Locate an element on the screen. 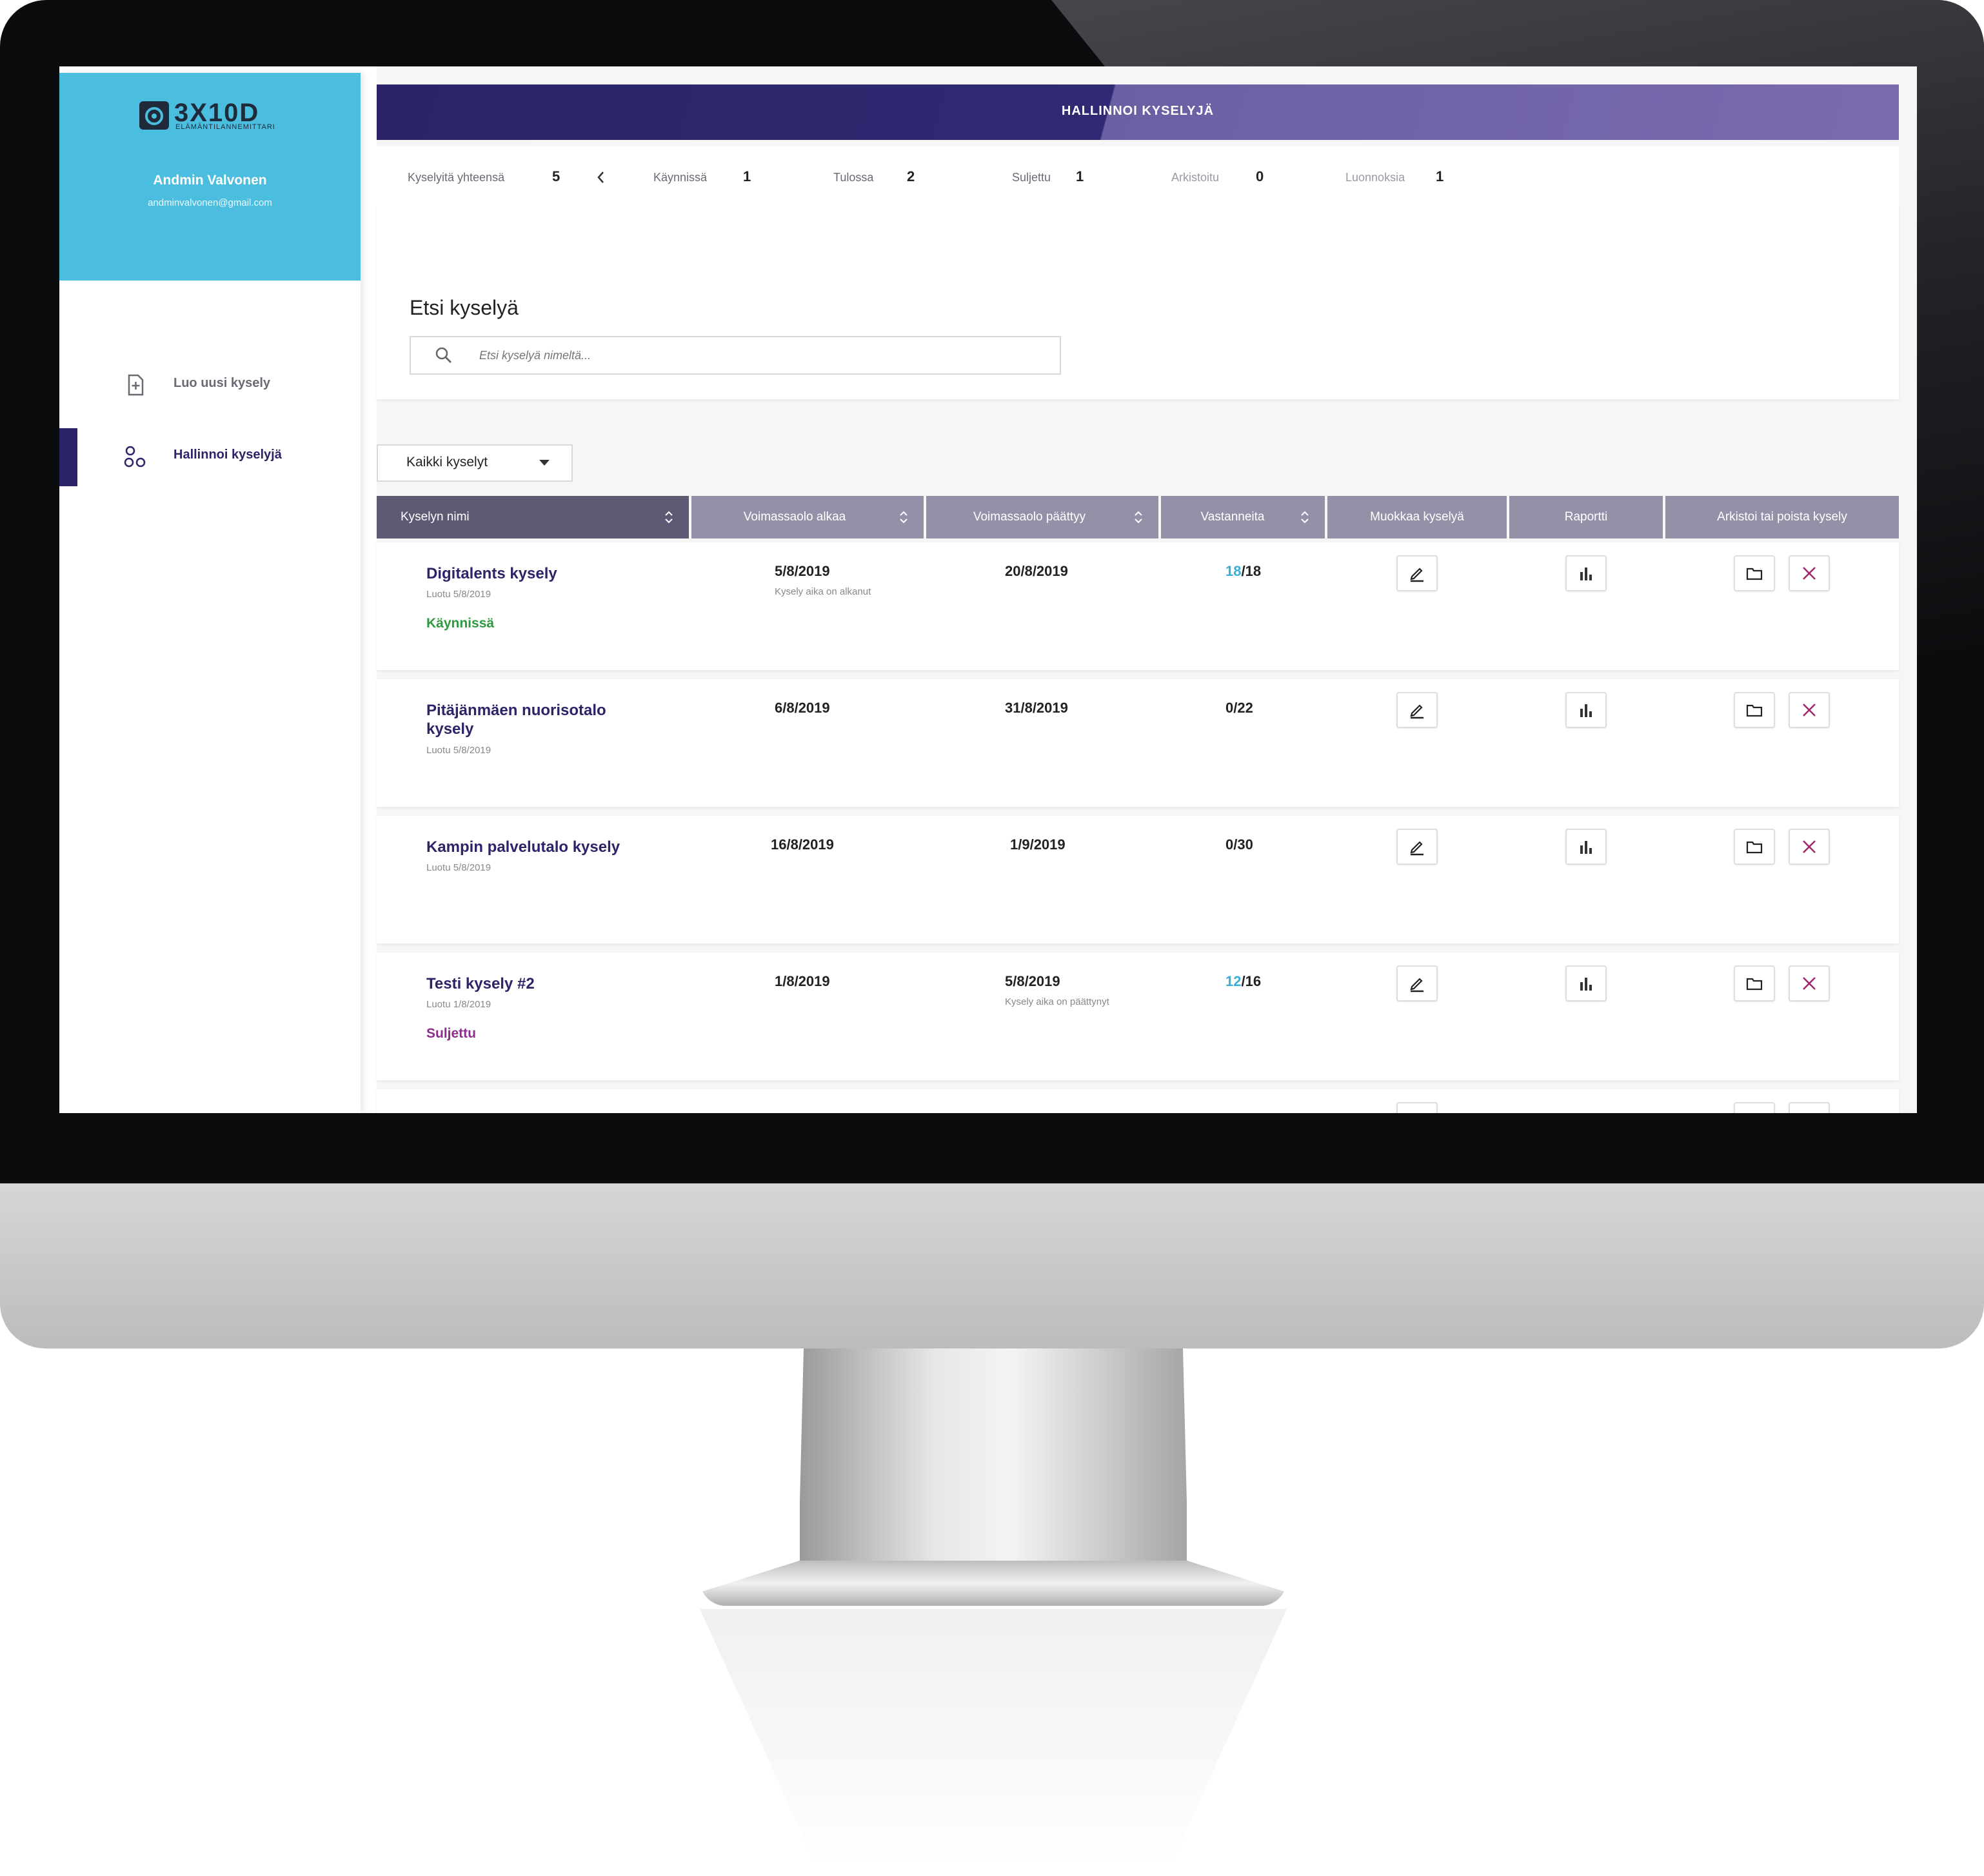 The width and height of the screenshot is (1984, 1876). column-header-end: Voimassaolo päättyy is located at coordinates (1042, 517).